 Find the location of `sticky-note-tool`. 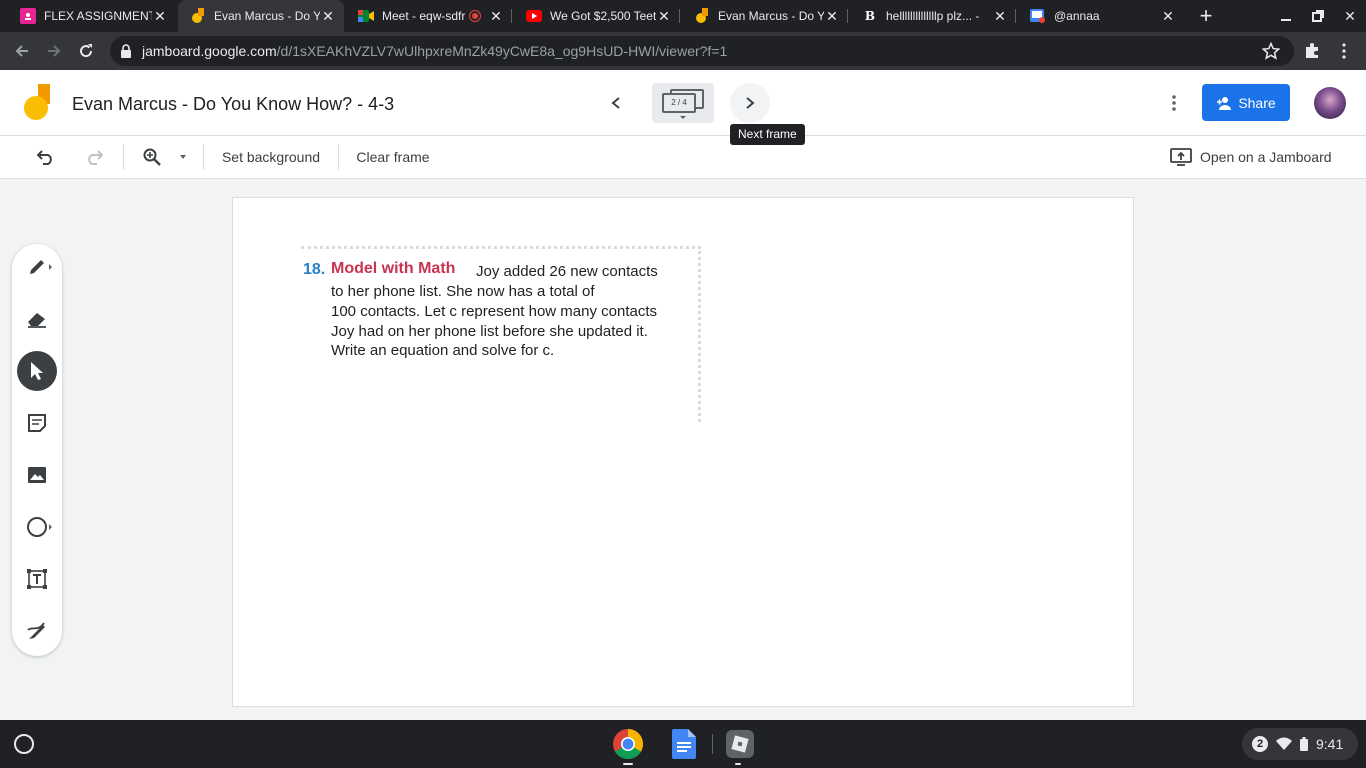

sticky-note-tool is located at coordinates (37, 423).